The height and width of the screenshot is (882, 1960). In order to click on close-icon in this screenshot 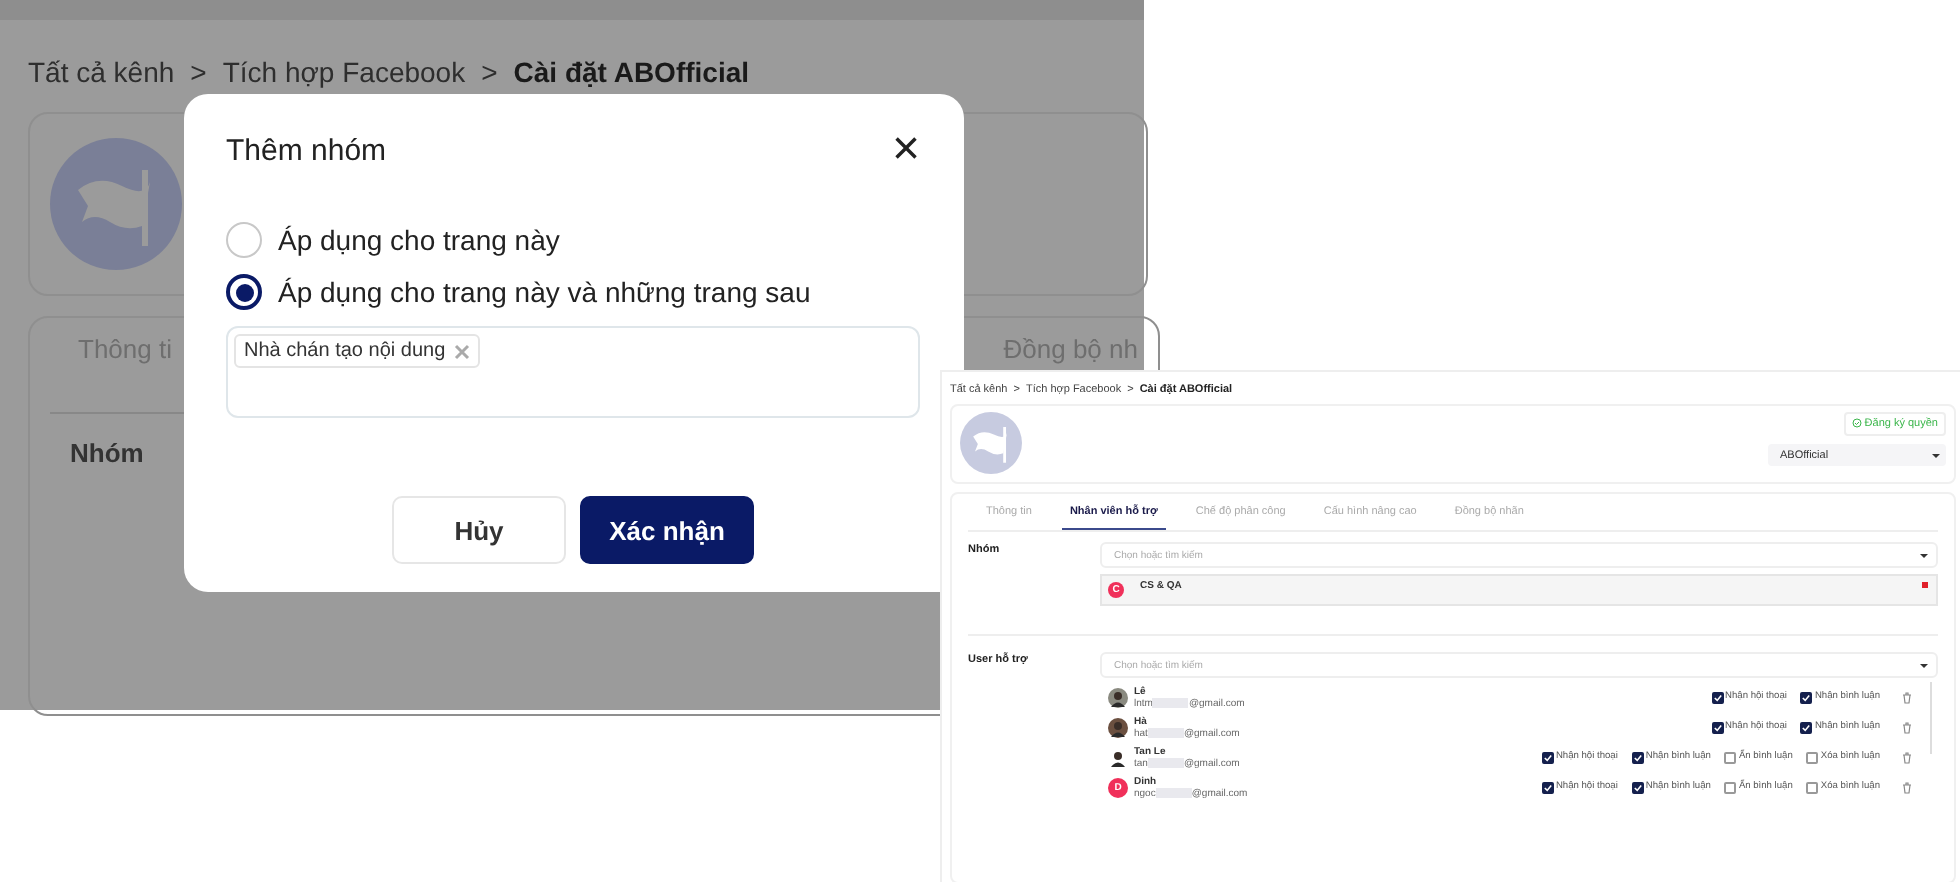, I will do `click(461, 351)`.